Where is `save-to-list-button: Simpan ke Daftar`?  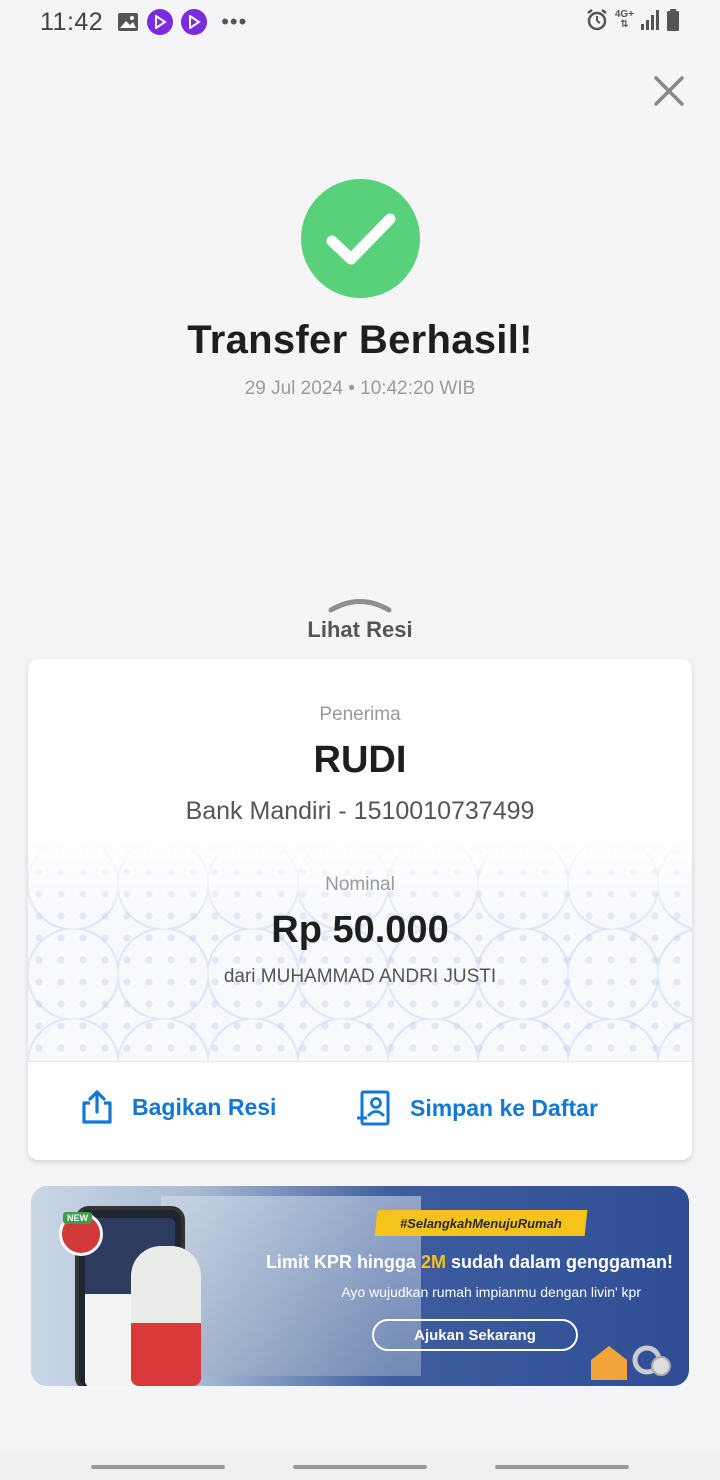 save-to-list-button: Simpan ke Daftar is located at coordinates (477, 1108).